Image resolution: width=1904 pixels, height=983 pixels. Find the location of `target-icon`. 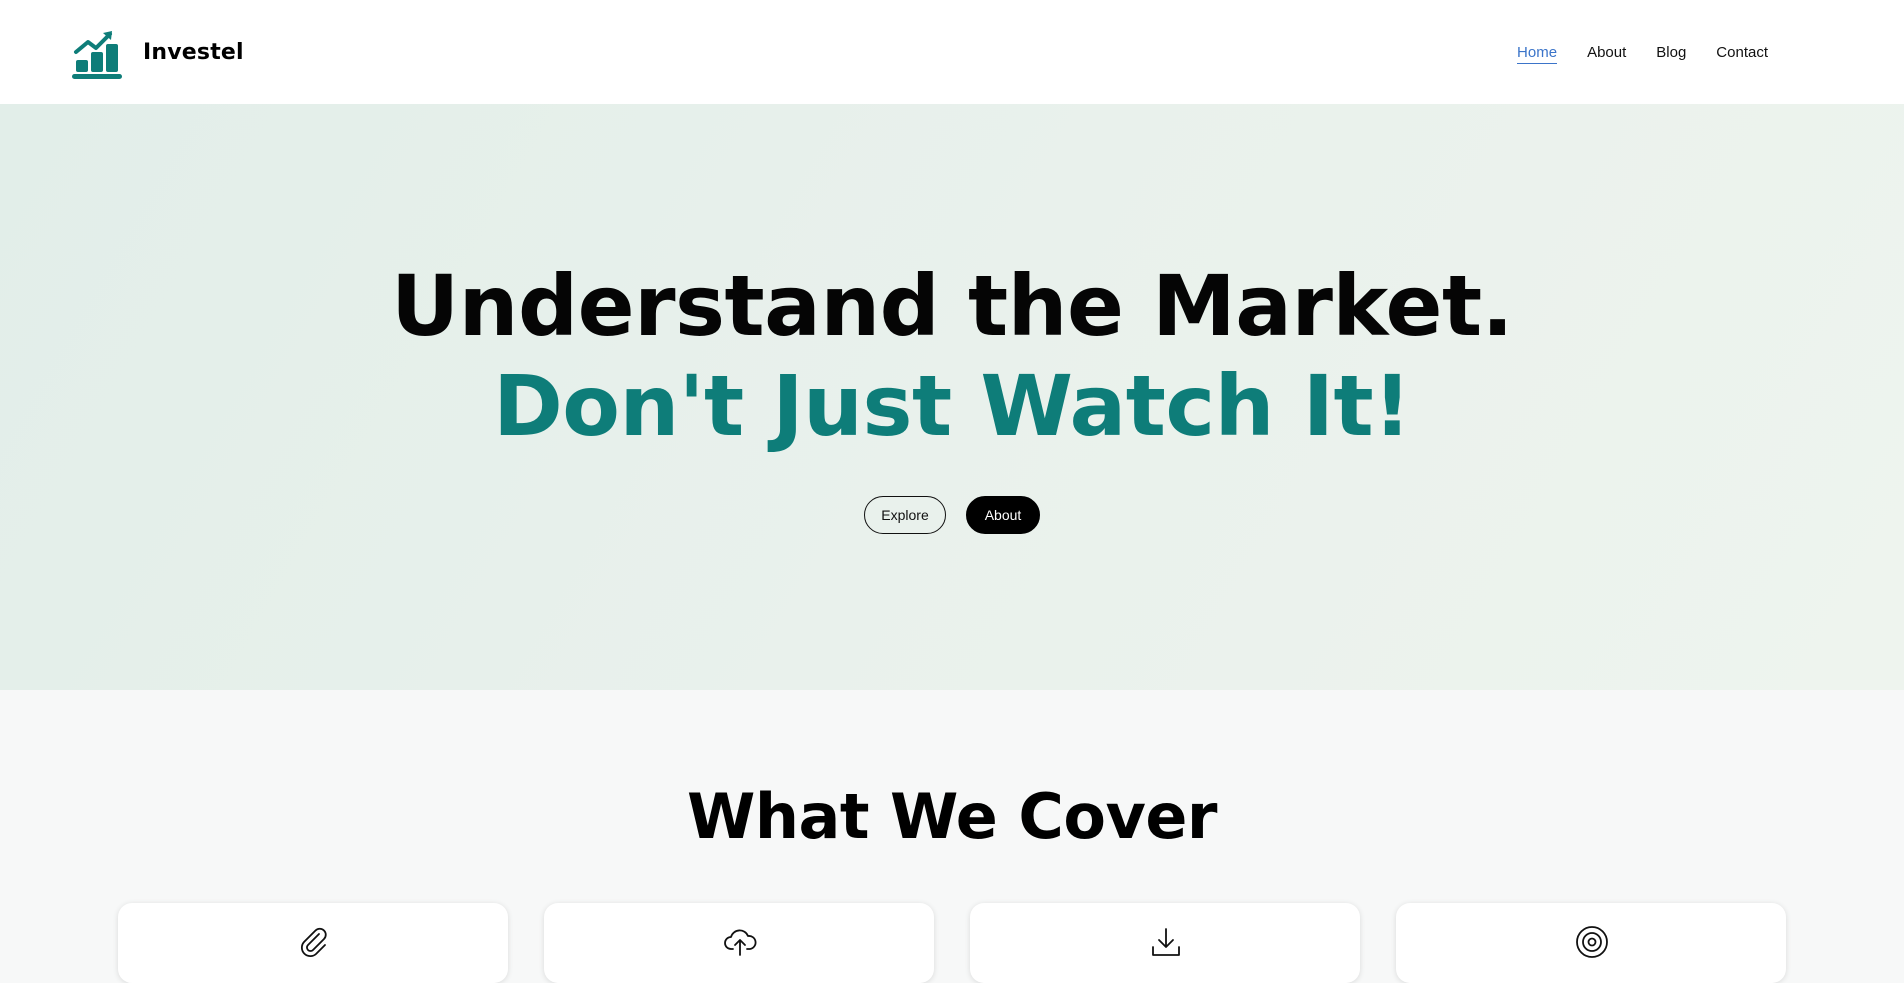

target-icon is located at coordinates (1592, 942).